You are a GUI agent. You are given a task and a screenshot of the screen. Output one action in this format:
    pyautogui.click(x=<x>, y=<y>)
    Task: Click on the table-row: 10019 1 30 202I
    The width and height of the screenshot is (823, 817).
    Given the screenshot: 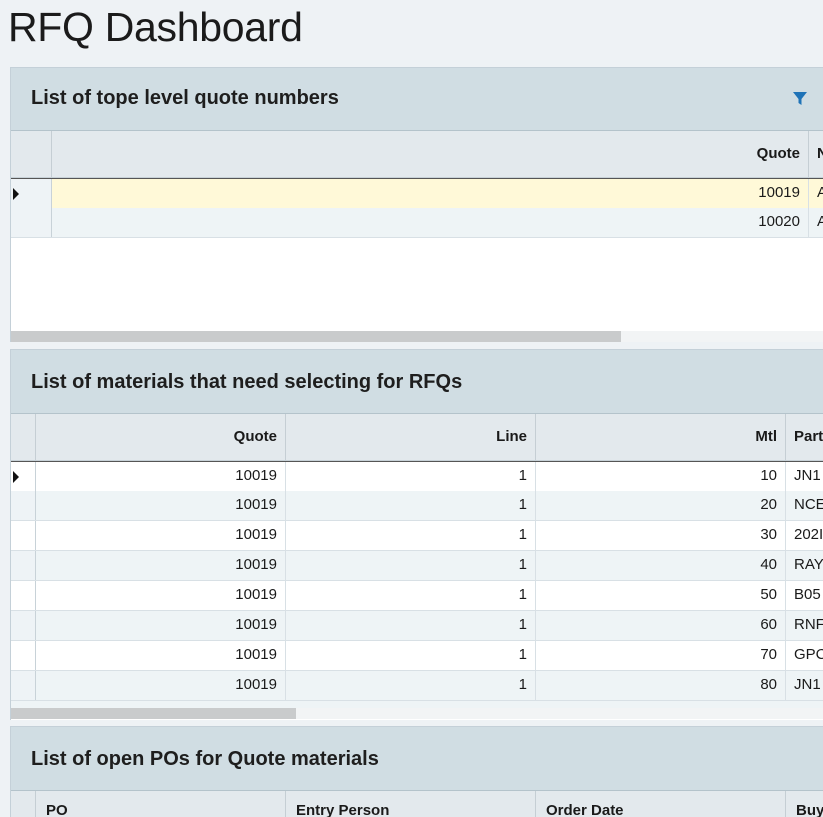 What is the action you would take?
    pyautogui.click(x=417, y=536)
    